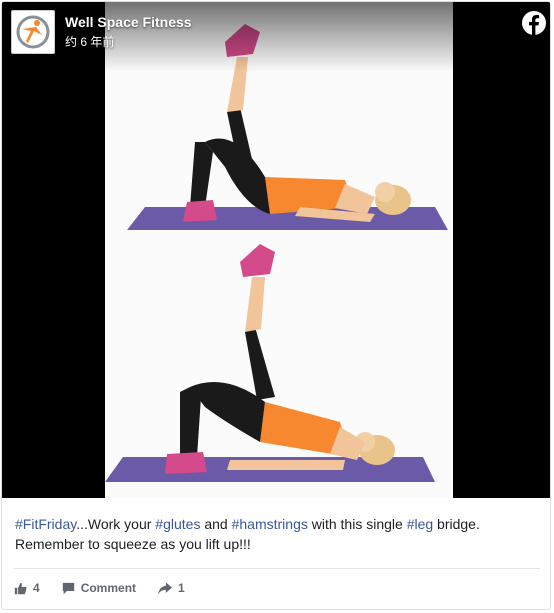 The height and width of the screenshot is (613, 554). What do you see at coordinates (89, 41) in the screenshot?
I see `post-timestamp: 约 6 年前` at bounding box center [89, 41].